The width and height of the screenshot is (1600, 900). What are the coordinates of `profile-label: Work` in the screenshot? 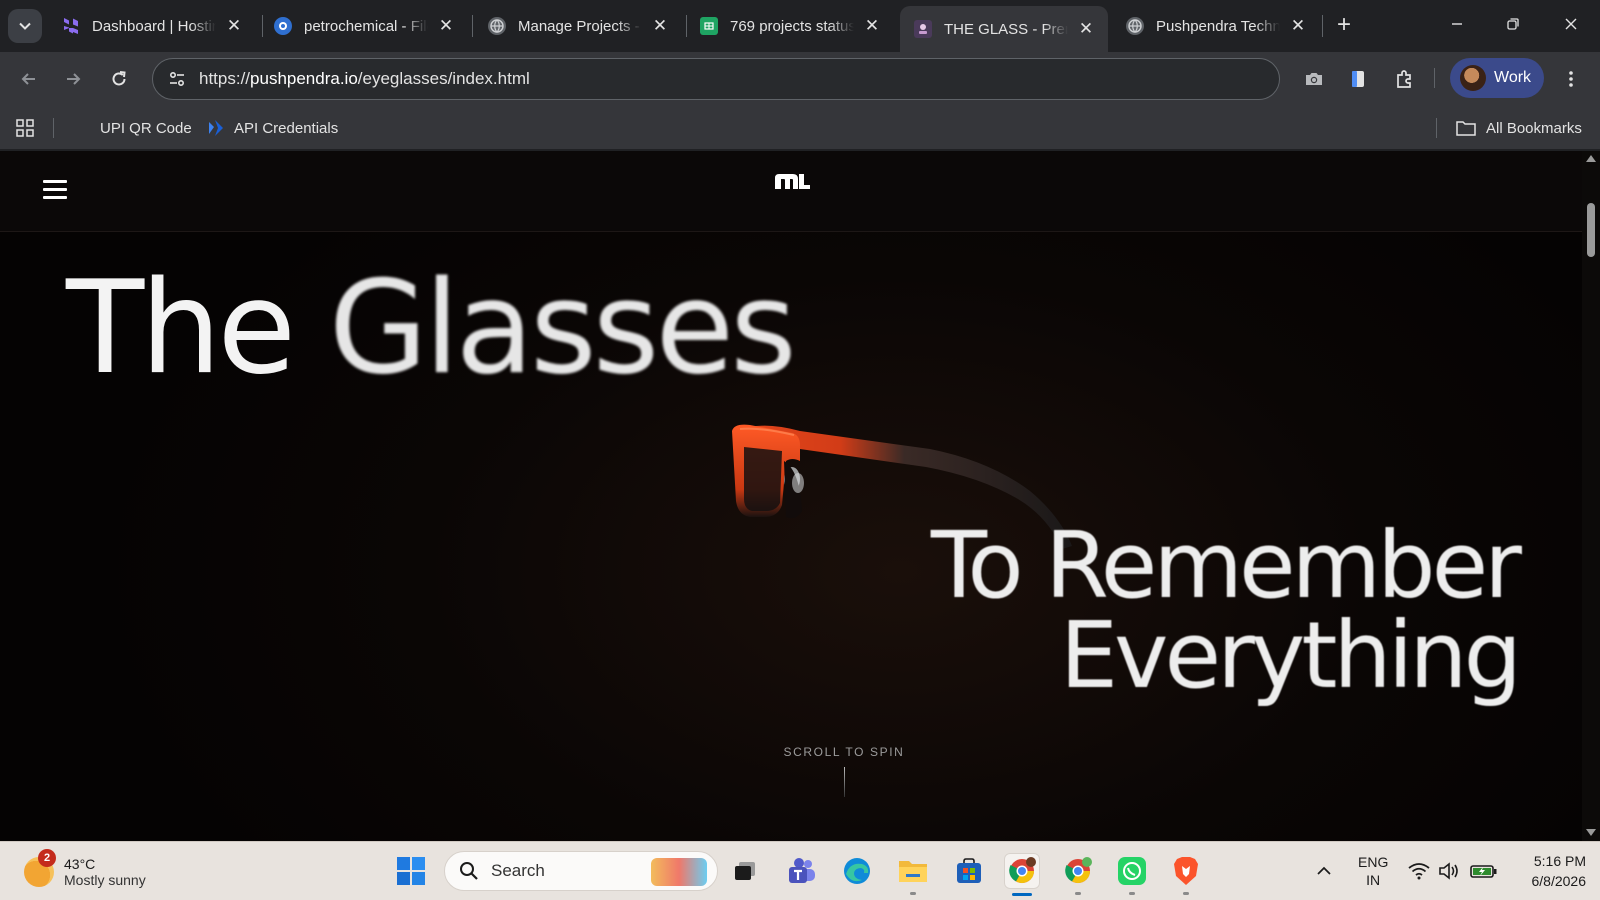 It's located at (1513, 77).